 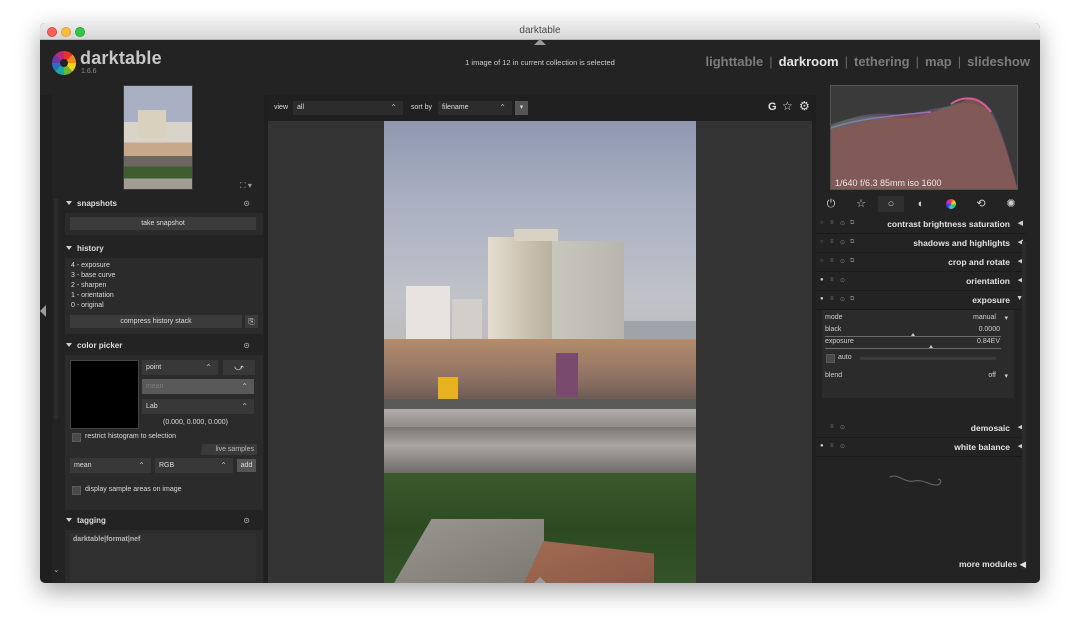 What do you see at coordinates (251, 321) in the screenshot?
I see `create-style-icon: ⎘` at bounding box center [251, 321].